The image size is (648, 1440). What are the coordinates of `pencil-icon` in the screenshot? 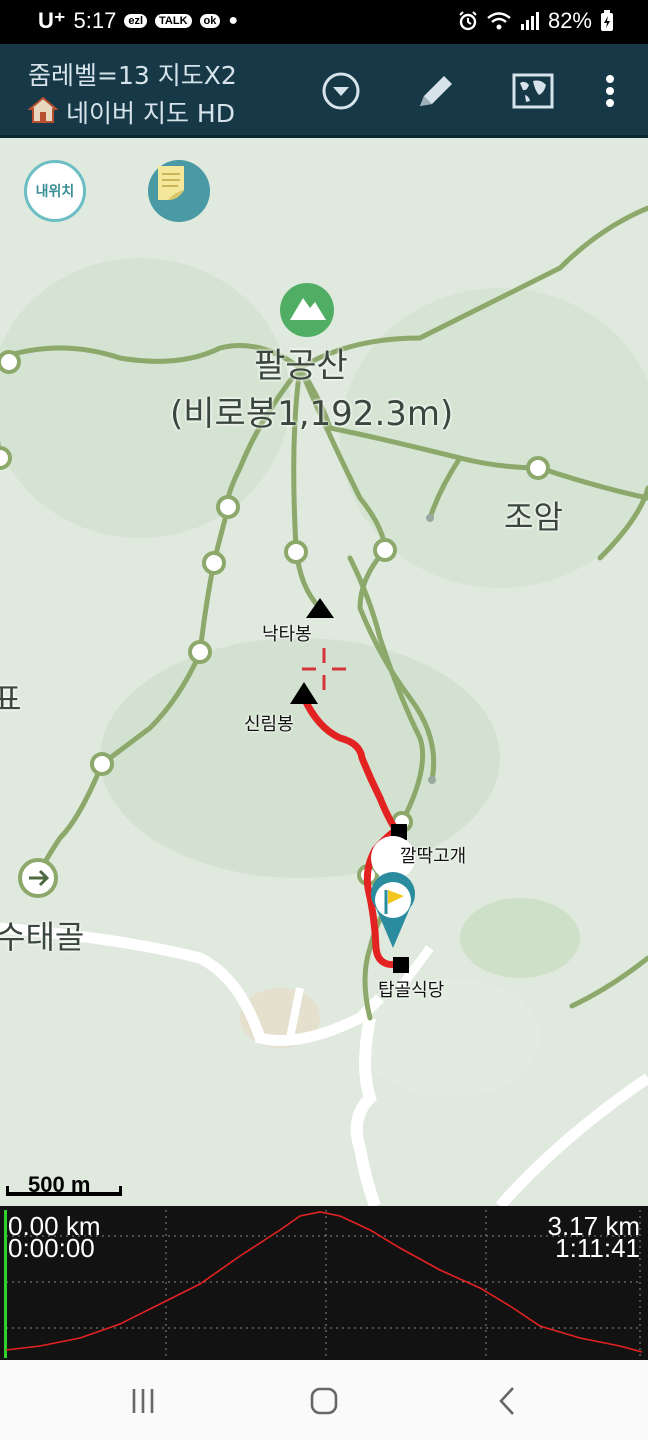 It's located at (436, 91).